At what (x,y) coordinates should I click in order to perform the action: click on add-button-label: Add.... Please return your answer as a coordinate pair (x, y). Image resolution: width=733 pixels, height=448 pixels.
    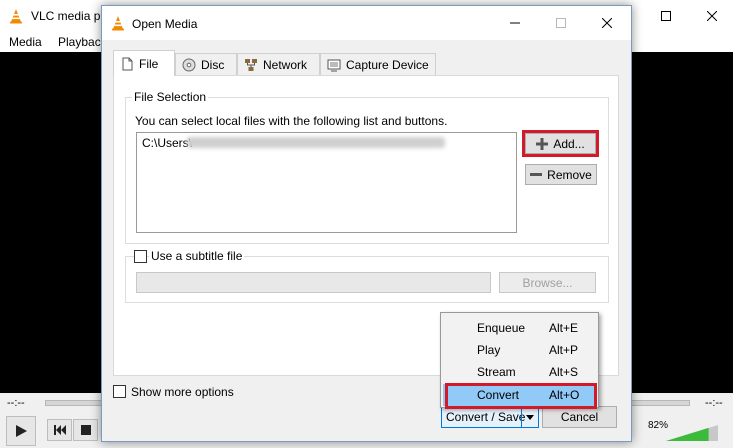
    Looking at the image, I should click on (569, 143).